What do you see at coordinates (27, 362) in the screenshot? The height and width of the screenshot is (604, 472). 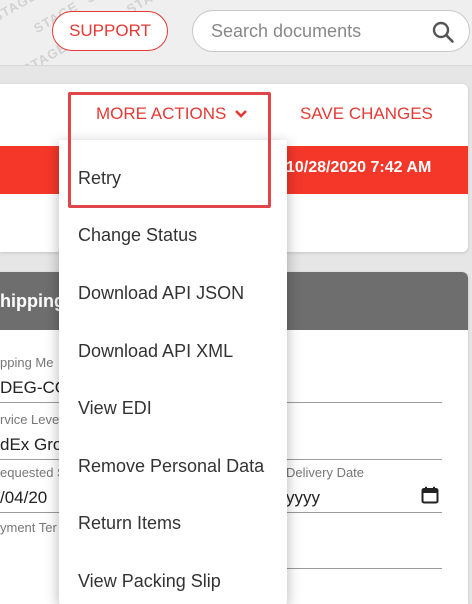 I see `shipping-method-label: pping Me` at bounding box center [27, 362].